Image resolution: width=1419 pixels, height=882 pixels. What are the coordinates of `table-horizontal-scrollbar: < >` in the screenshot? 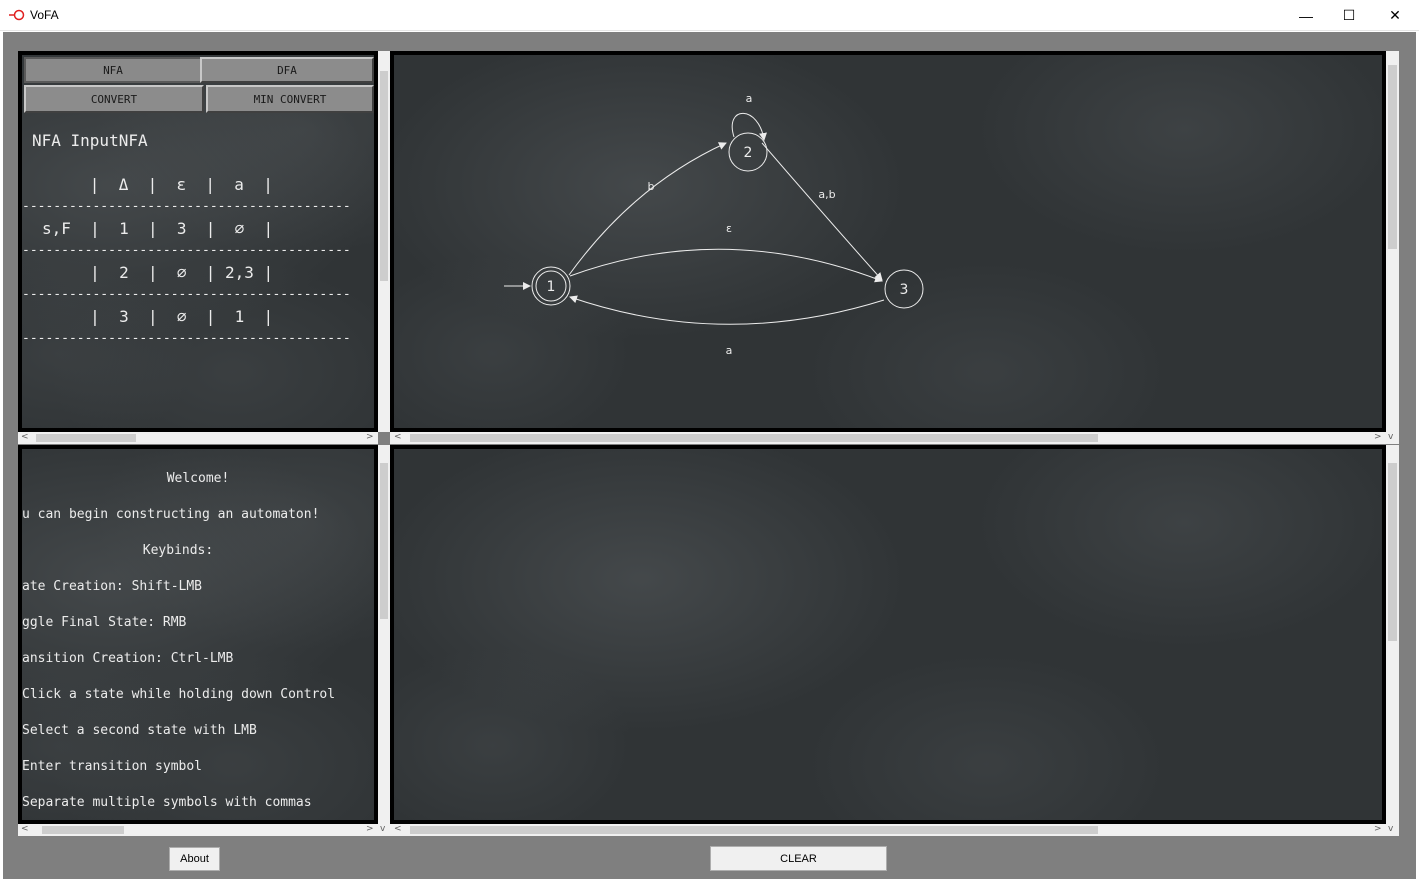 It's located at (198, 438).